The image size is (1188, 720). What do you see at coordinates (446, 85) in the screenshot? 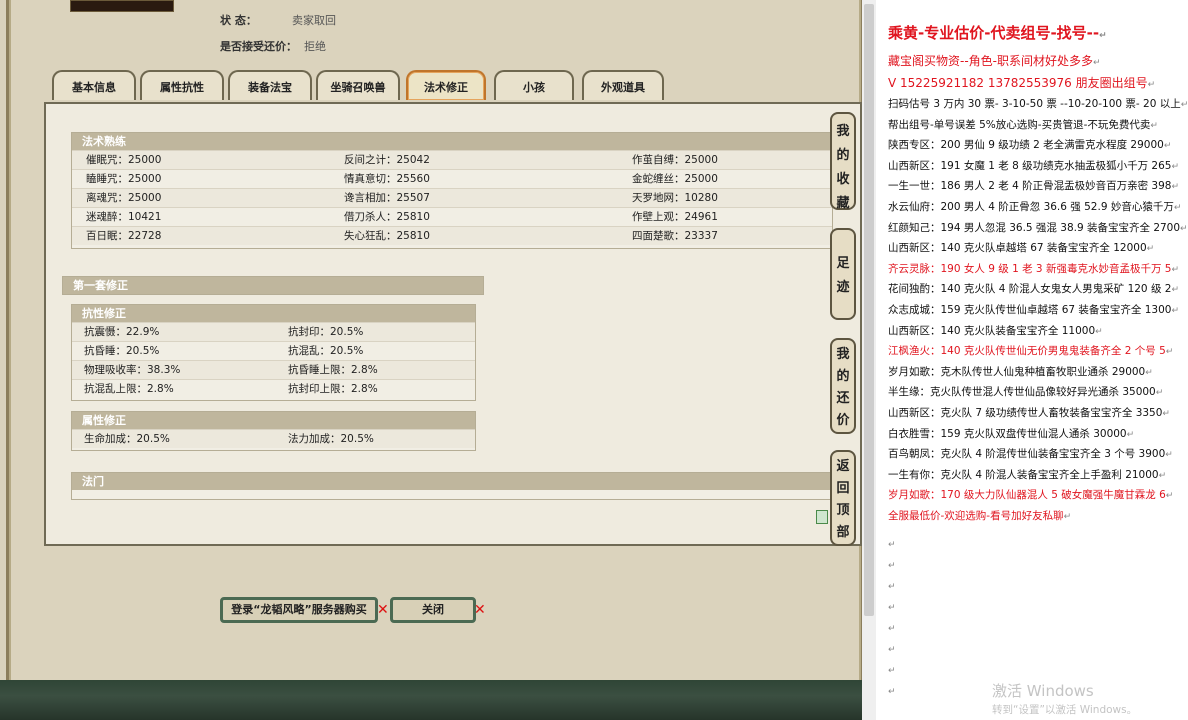
I see `tab-spell-correction: 法术修正` at bounding box center [446, 85].